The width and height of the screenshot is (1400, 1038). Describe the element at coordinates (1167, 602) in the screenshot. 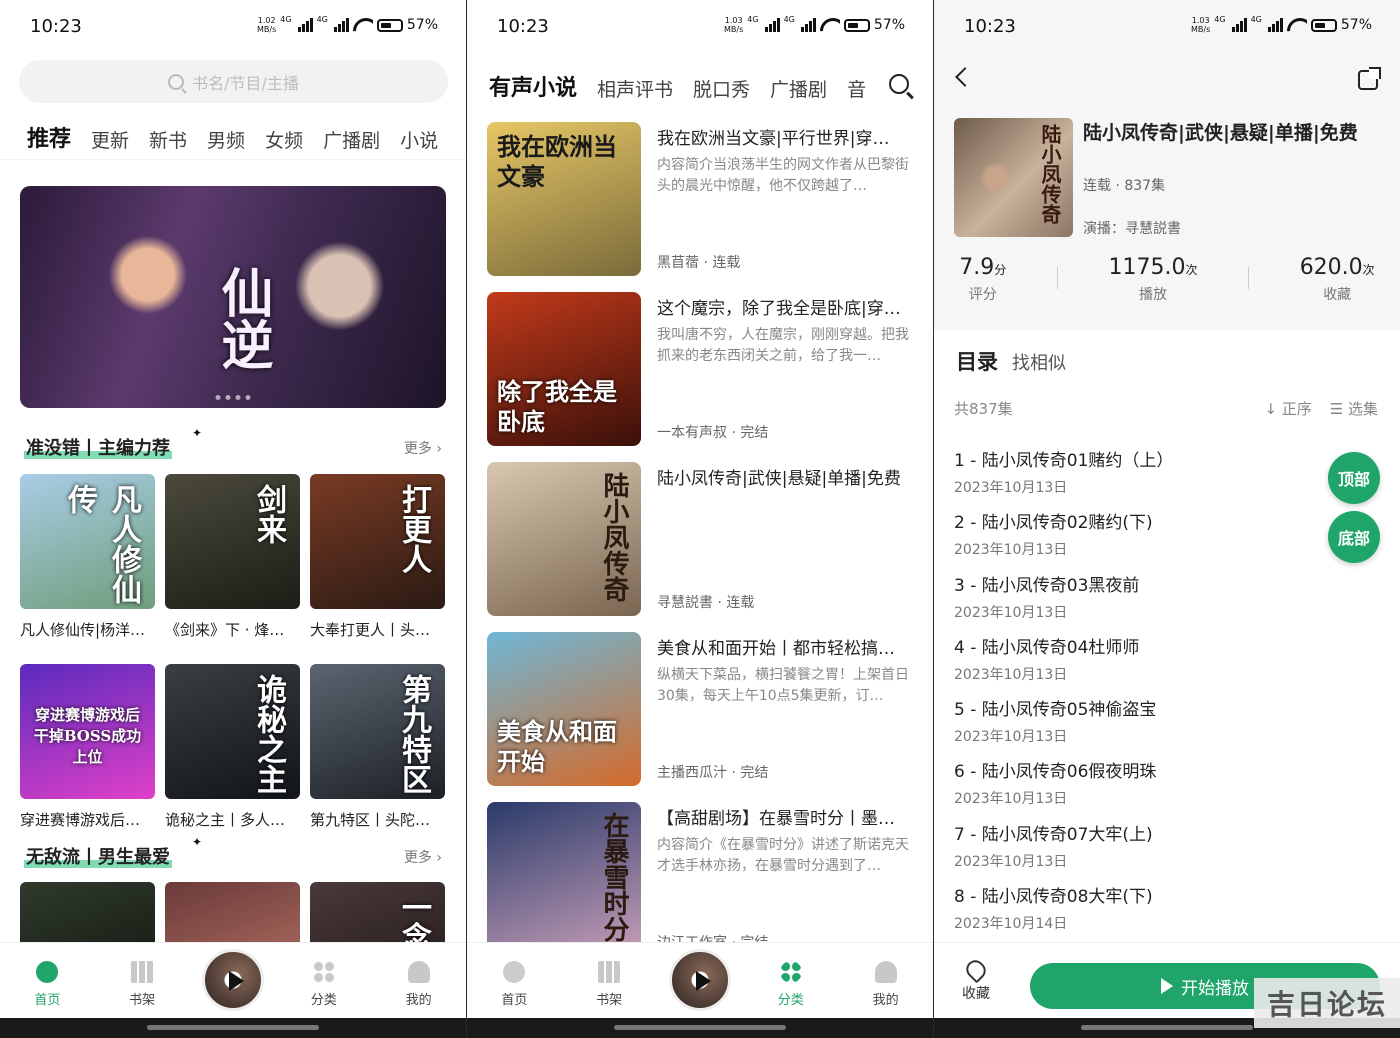

I see `episode-item: 3 - 陆小凤传奇03黑夜前 2023年10月13日` at that location.